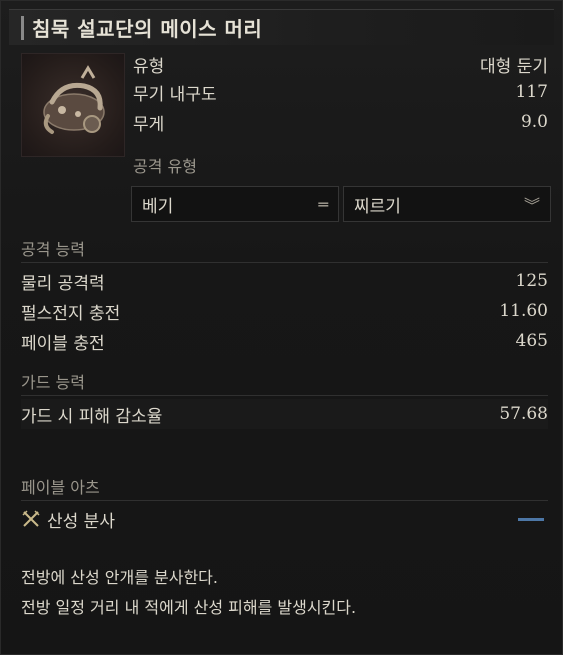 This screenshot has width=563, height=655. What do you see at coordinates (323, 204) in the screenshot?
I see `equal-icon: ═` at bounding box center [323, 204].